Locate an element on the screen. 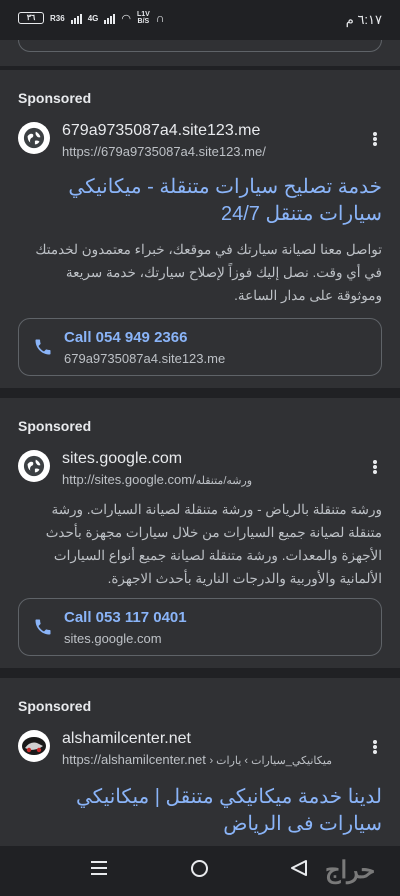 The image size is (400, 896). url-path: › ميكانيكي_سيارات › يارات is located at coordinates (271, 761).